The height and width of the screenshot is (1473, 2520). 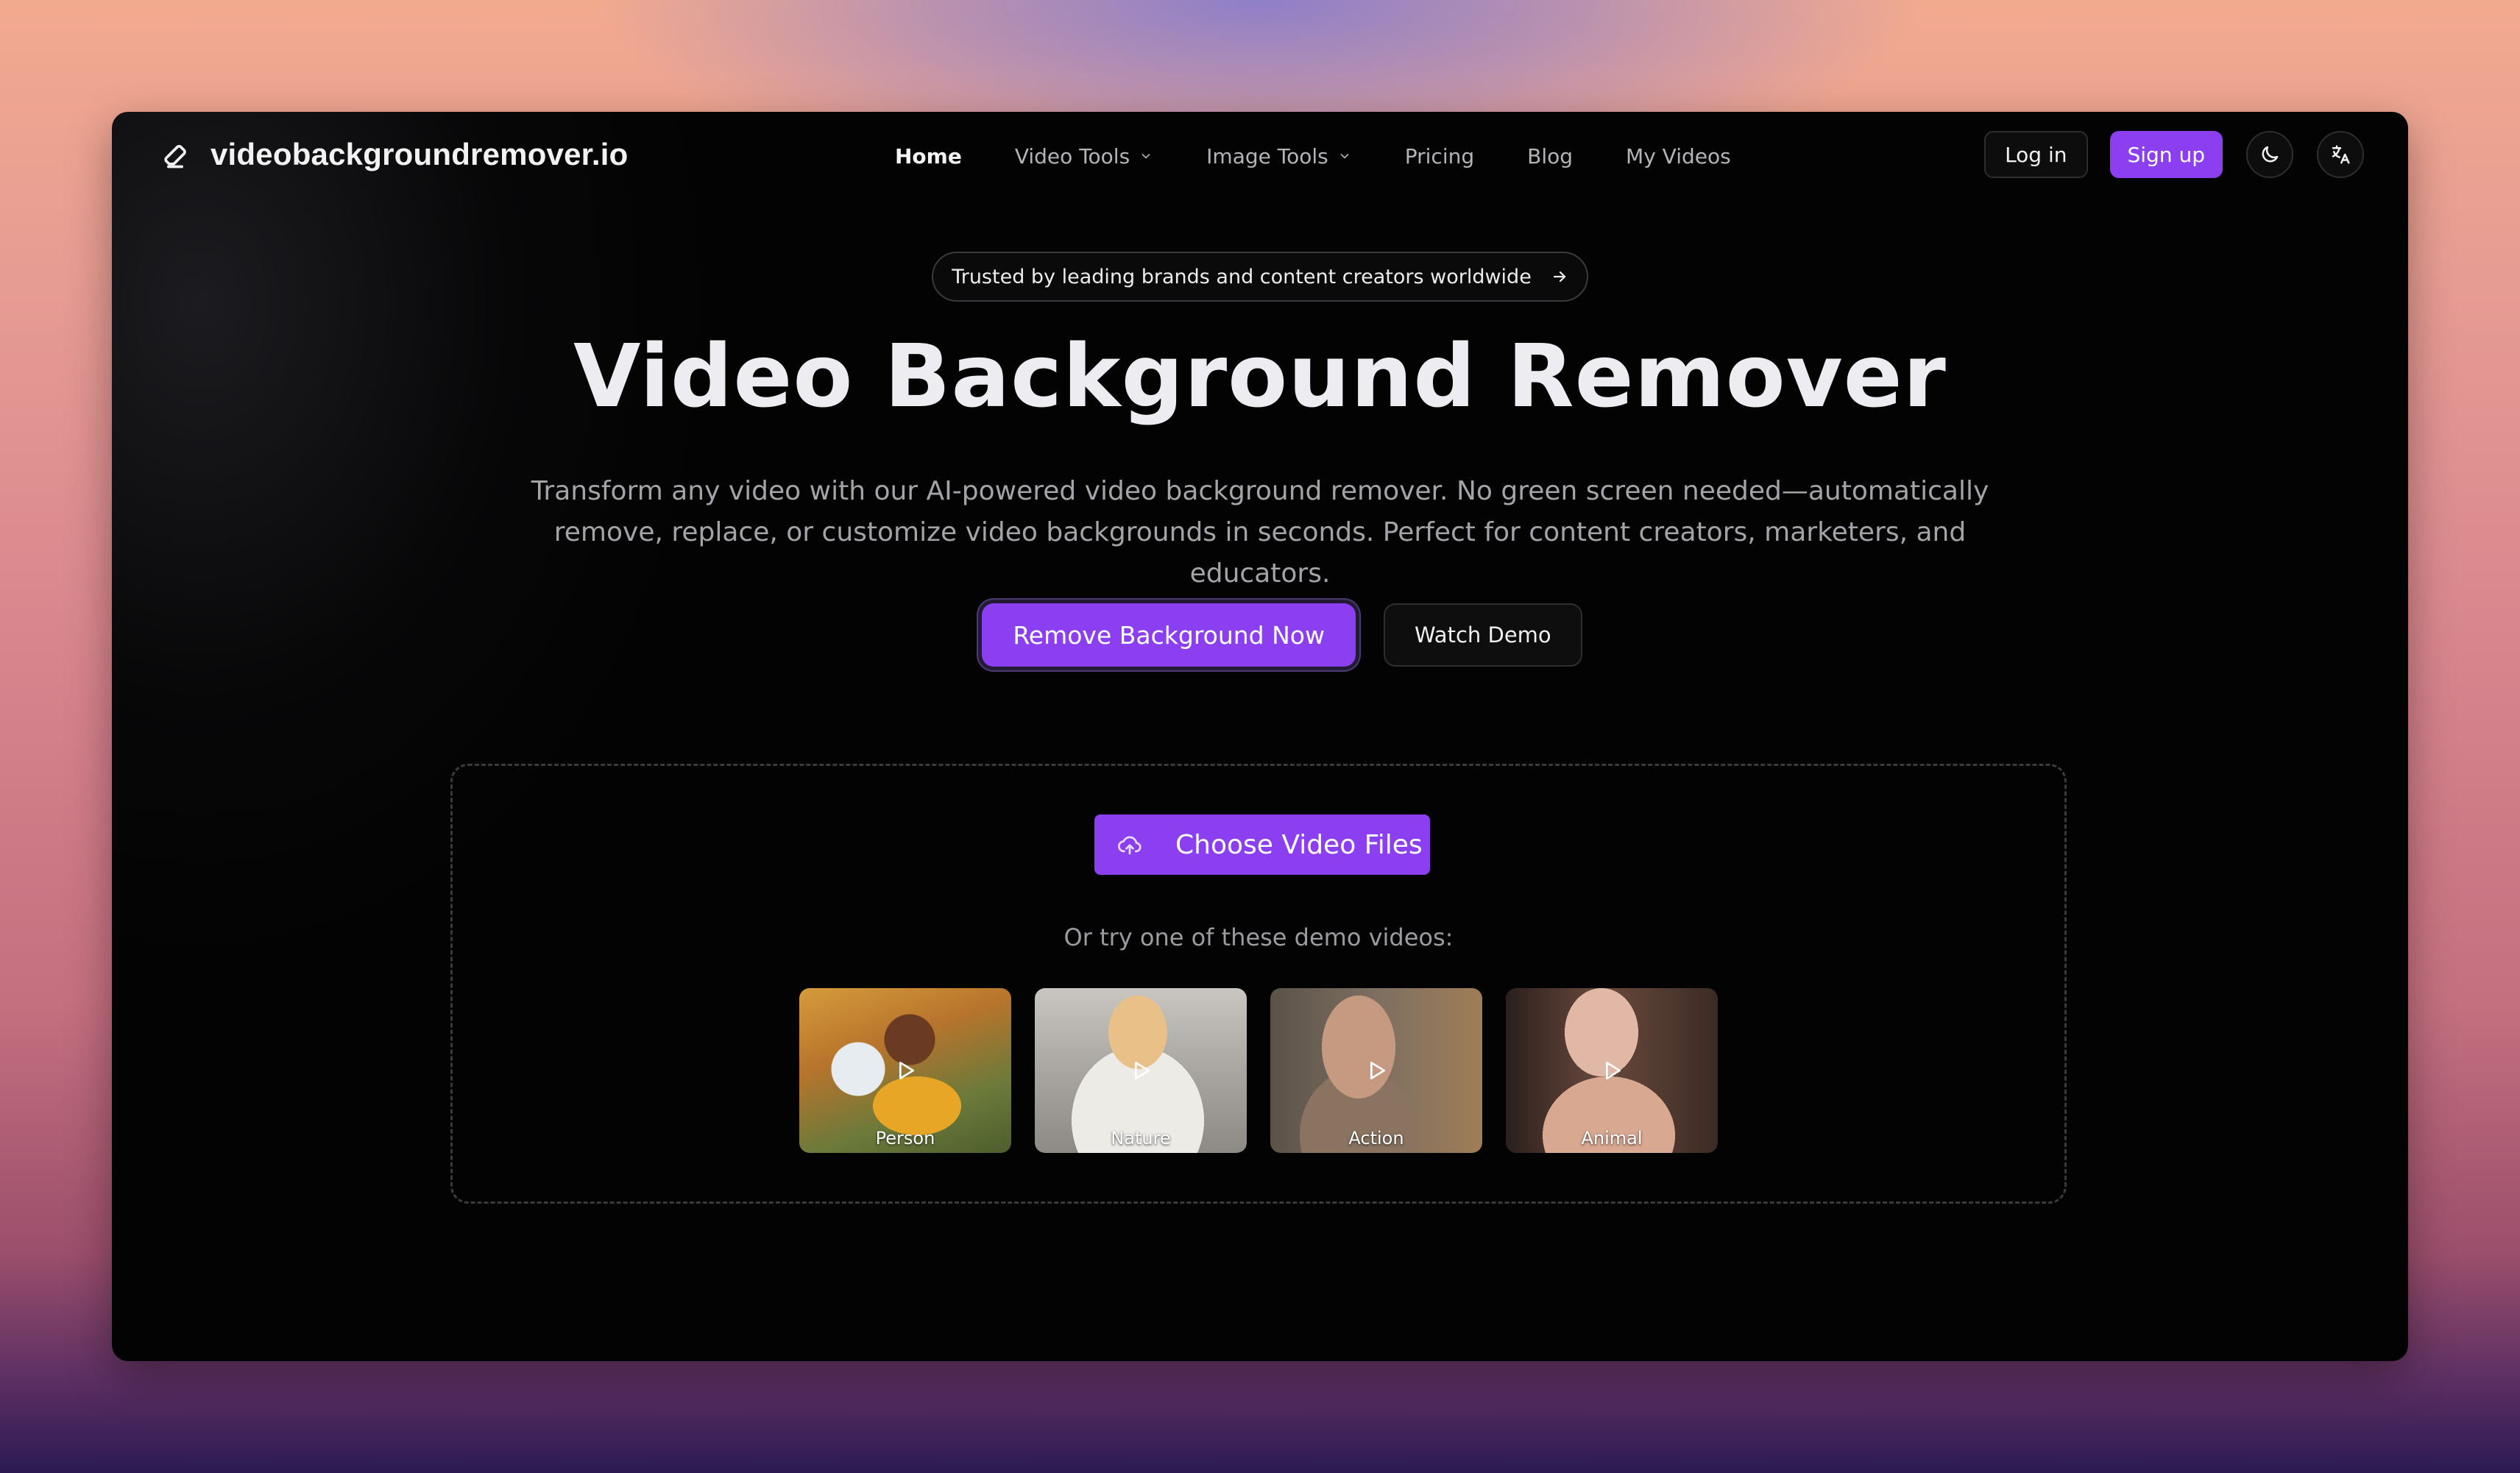 I want to click on arrow-right-icon, so click(x=1559, y=277).